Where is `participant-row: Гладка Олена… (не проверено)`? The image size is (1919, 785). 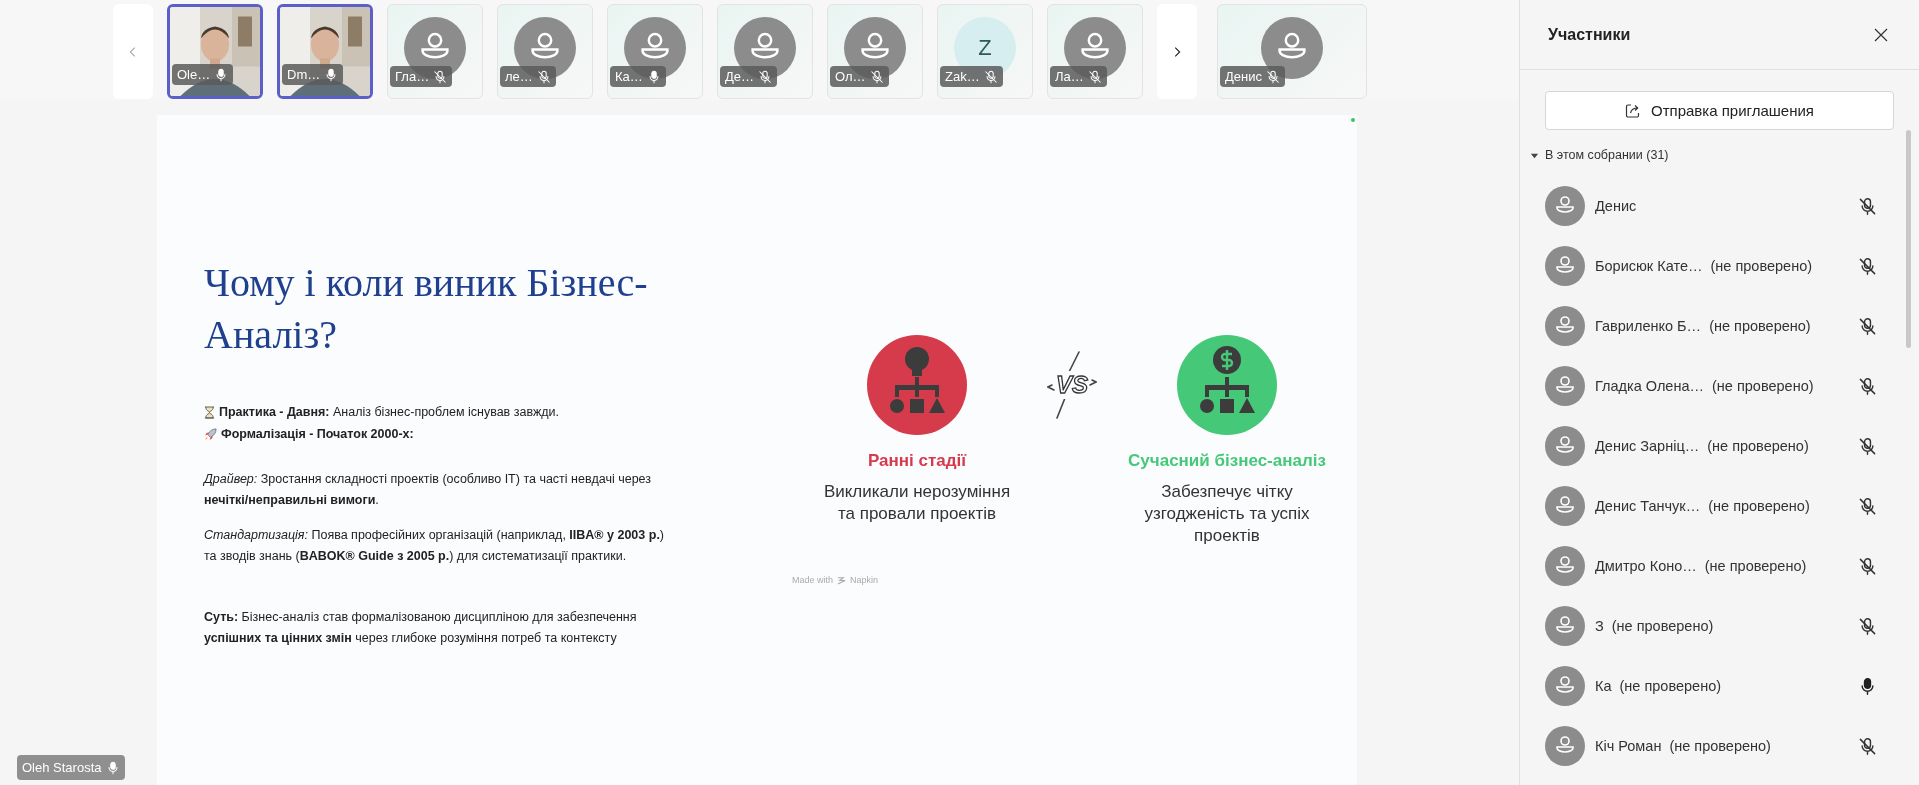
participant-row: Гладка Олена… (не проверено) is located at coordinates (1720, 386).